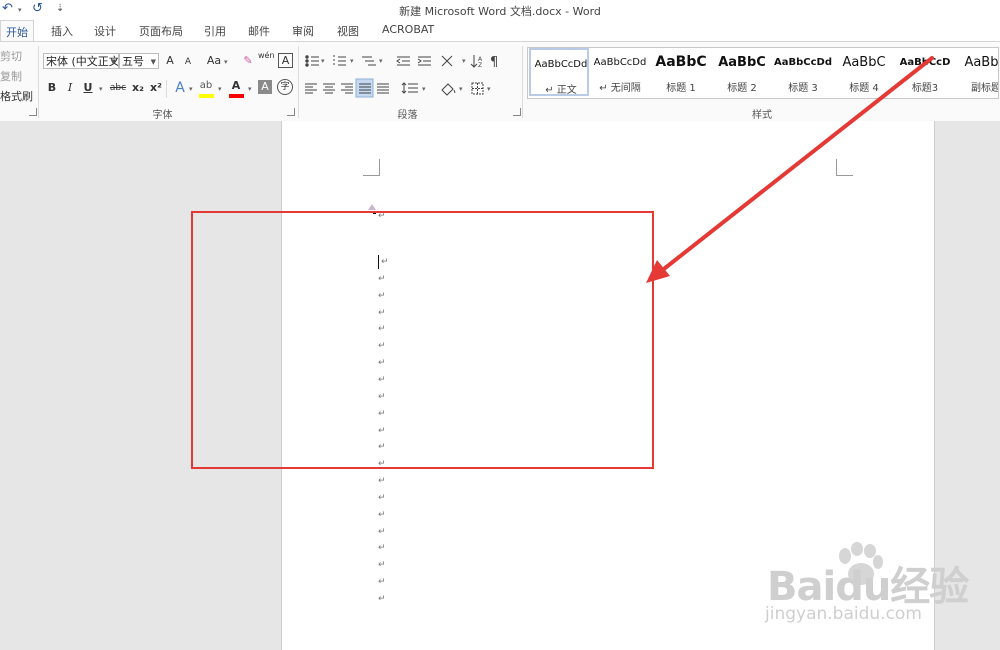  What do you see at coordinates (476, 62) in the screenshot?
I see `sort-icon: AZ` at bounding box center [476, 62].